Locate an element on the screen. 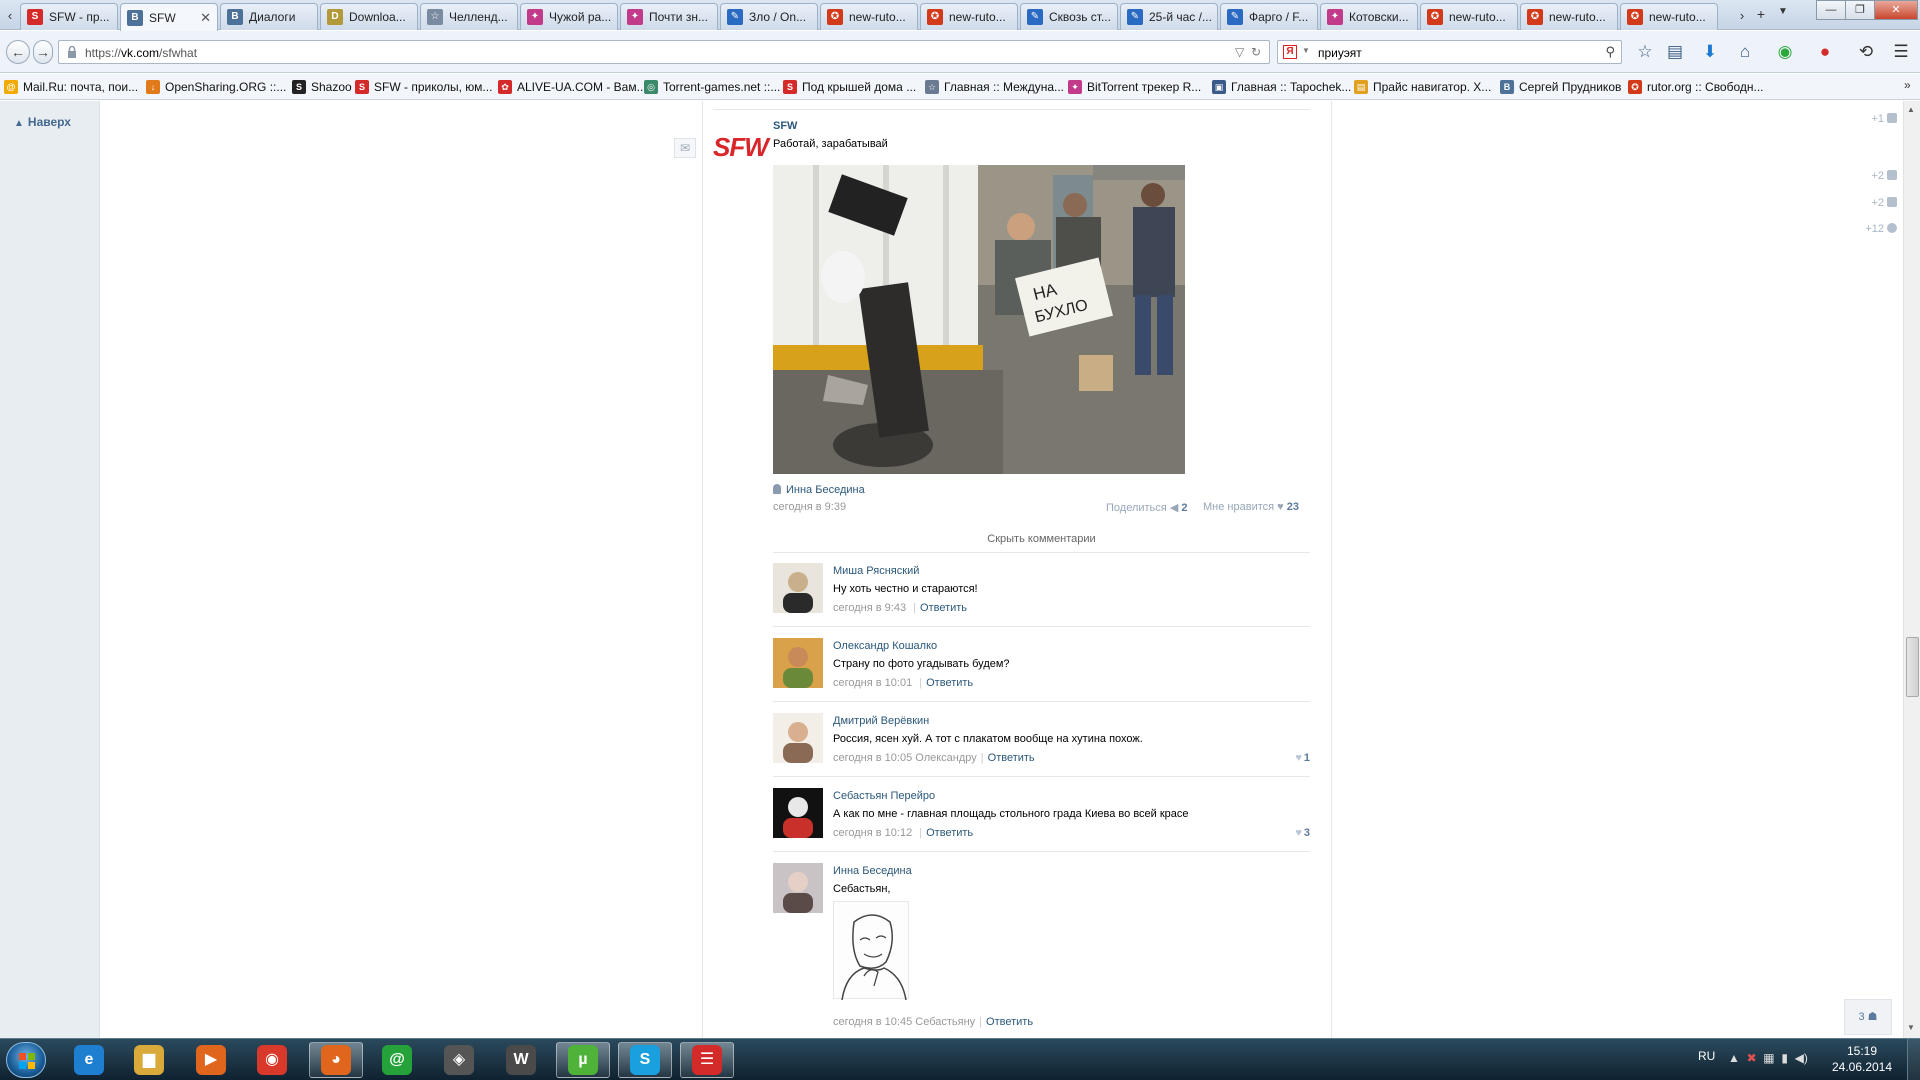  taskbar-skype-button: S is located at coordinates (645, 1060).